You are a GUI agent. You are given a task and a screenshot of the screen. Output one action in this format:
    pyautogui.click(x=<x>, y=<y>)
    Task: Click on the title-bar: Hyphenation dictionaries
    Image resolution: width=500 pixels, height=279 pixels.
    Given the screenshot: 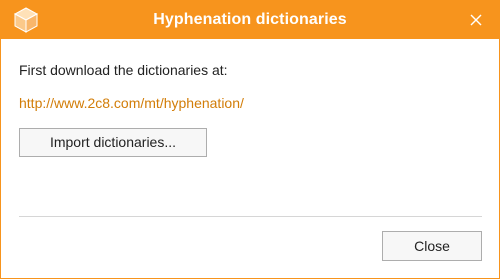 What is the action you would take?
    pyautogui.click(x=250, y=20)
    